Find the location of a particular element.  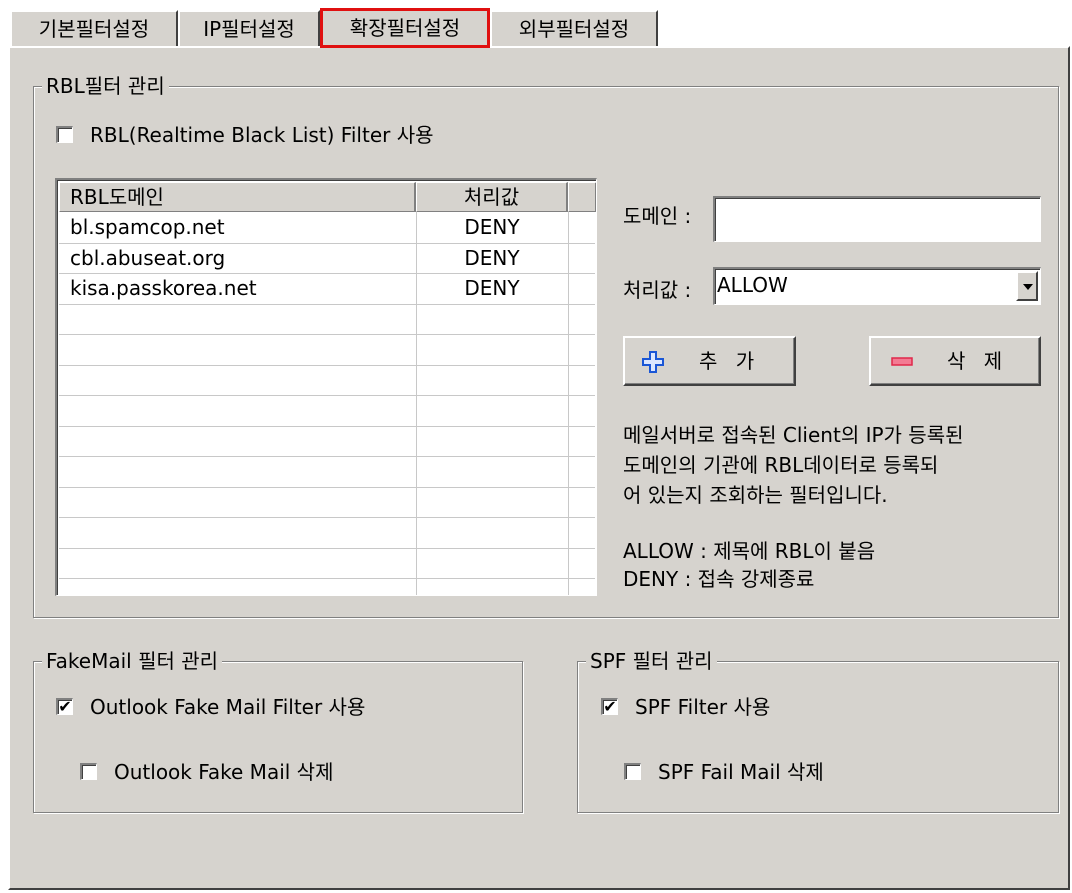

delete-button: 삭 제 is located at coordinates (955, 361).